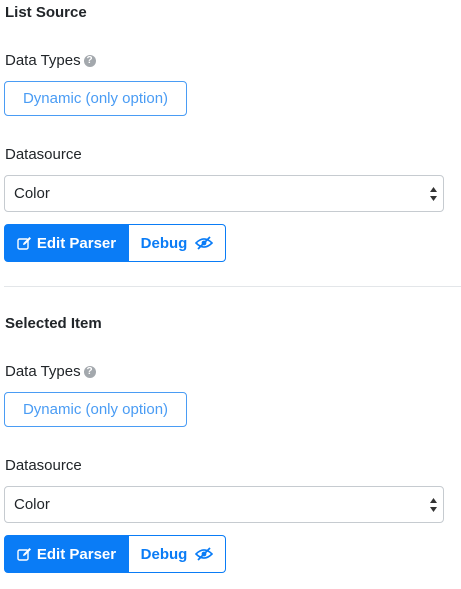 Image resolution: width=461 pixels, height=589 pixels. I want to click on selected-item-parser-button-group: Edit Parser Debug, so click(115, 554).